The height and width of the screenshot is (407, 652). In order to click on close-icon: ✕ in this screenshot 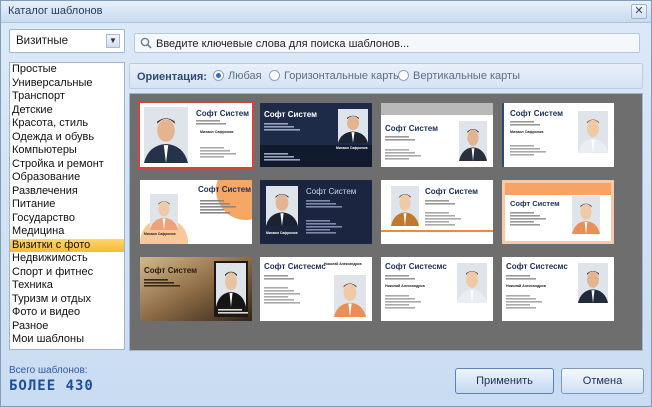, I will do `click(639, 11)`.